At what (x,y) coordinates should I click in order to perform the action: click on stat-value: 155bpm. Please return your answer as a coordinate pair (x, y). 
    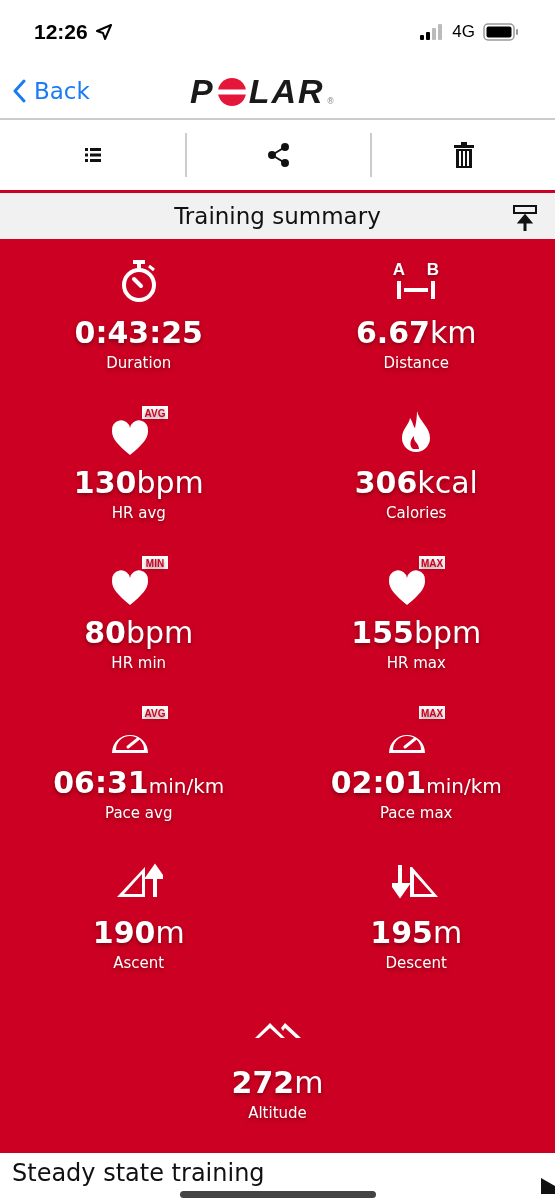
    Looking at the image, I should click on (416, 632).